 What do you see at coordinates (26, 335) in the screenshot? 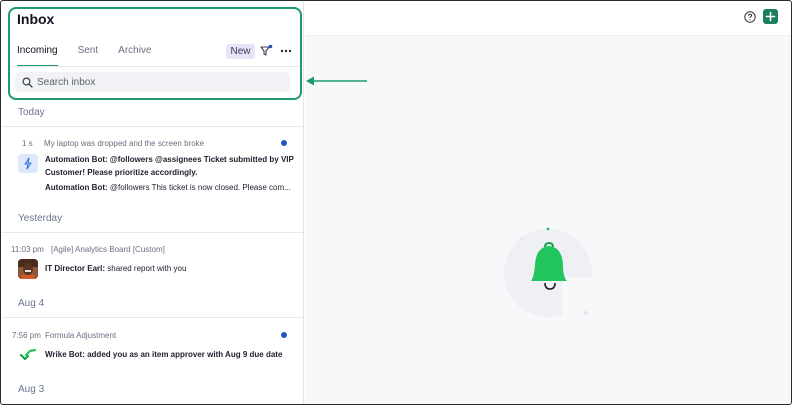
I see `item-time: 7:56 pm` at bounding box center [26, 335].